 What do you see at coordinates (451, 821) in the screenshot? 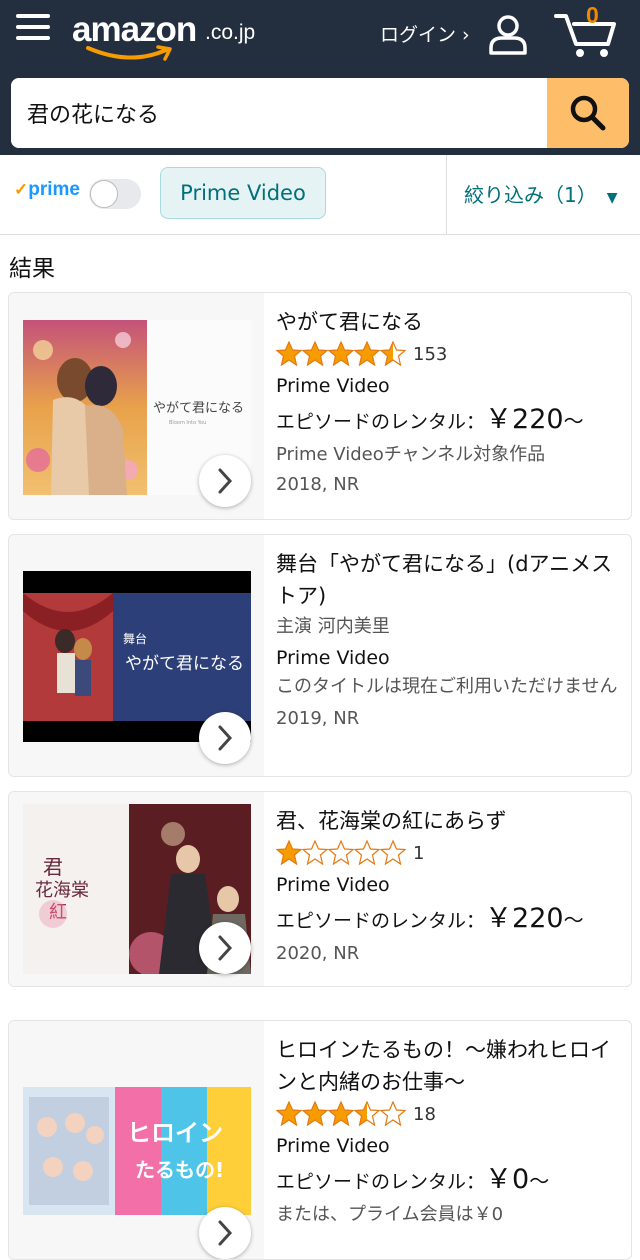
I see `result-title: 君、花海棠の紅にあらず` at bounding box center [451, 821].